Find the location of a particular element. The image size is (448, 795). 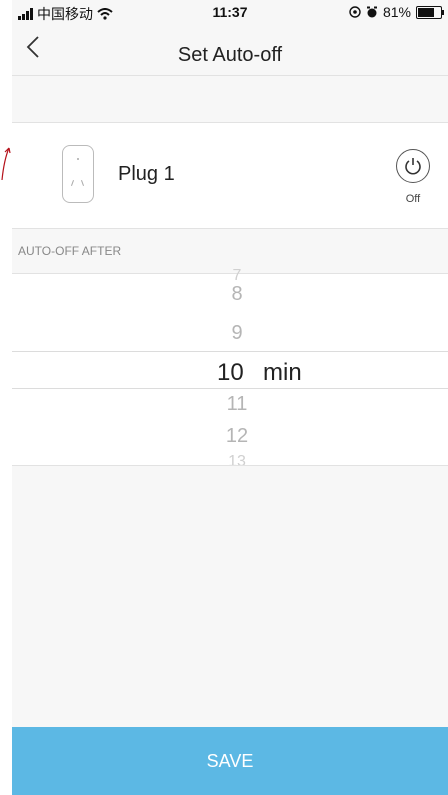

device-name: Plug 1 is located at coordinates (146, 174).